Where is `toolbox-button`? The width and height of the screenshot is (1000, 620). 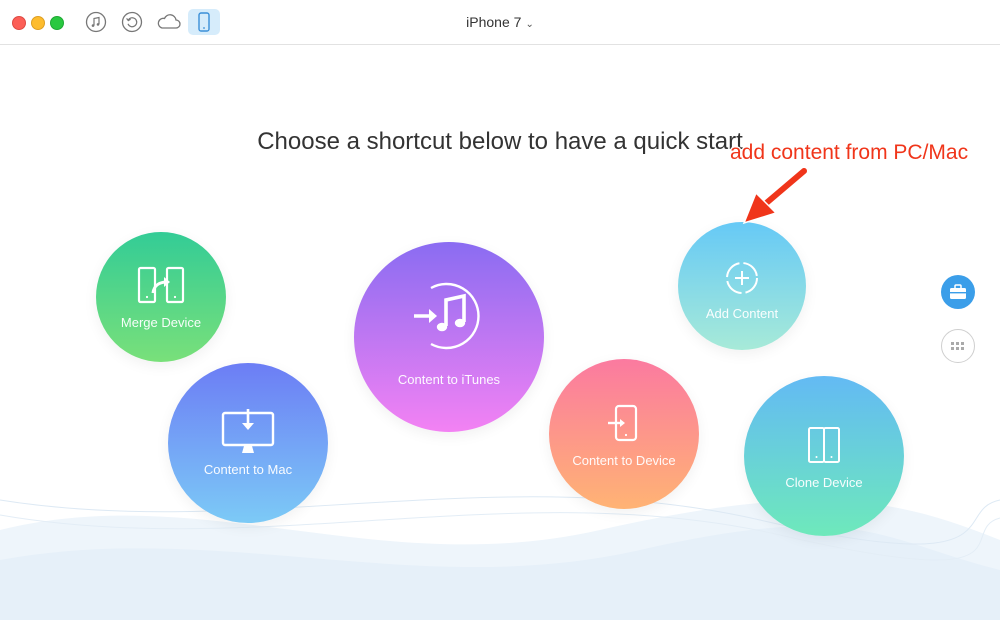 toolbox-button is located at coordinates (958, 292).